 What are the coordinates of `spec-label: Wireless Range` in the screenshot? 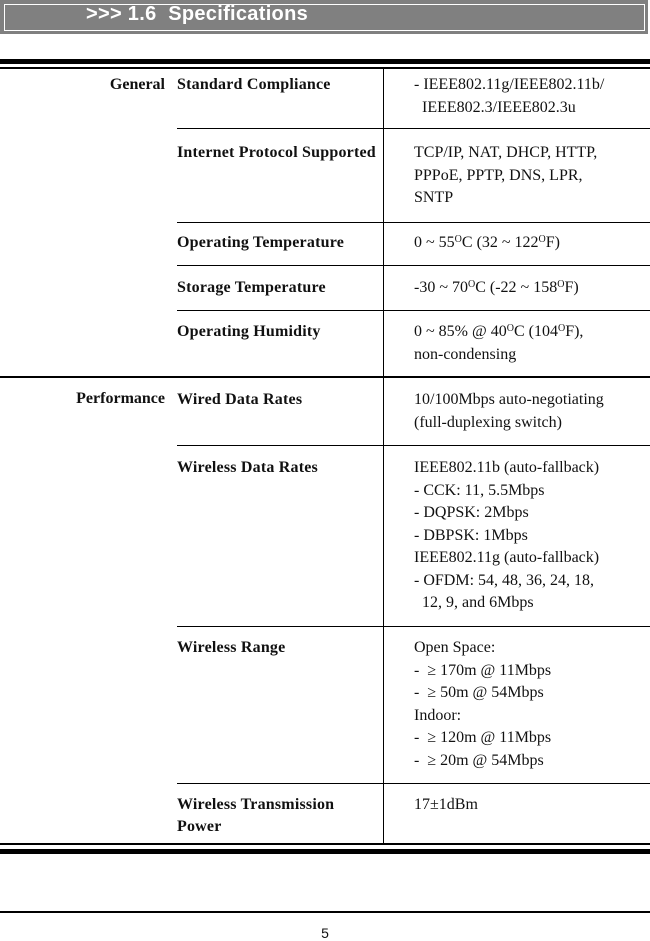 It's located at (231, 647).